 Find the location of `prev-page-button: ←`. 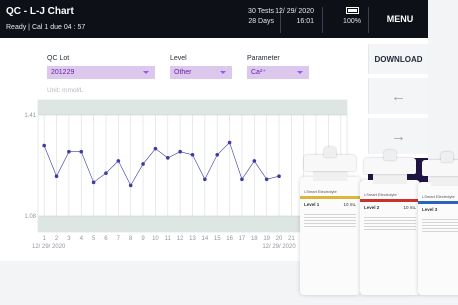

prev-page-button: ← is located at coordinates (398, 96).